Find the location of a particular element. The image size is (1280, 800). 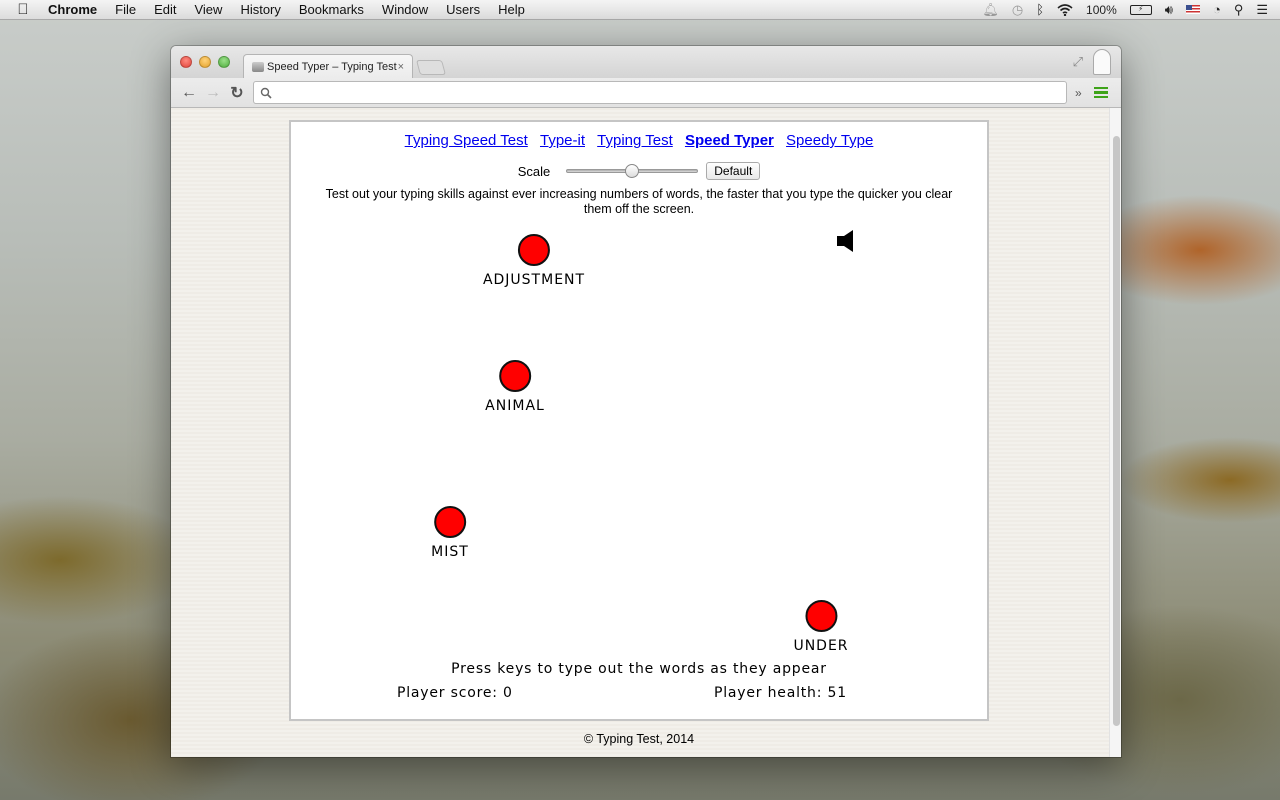

nav-link-typing-speed-test: Typing Speed Test is located at coordinates (466, 140).